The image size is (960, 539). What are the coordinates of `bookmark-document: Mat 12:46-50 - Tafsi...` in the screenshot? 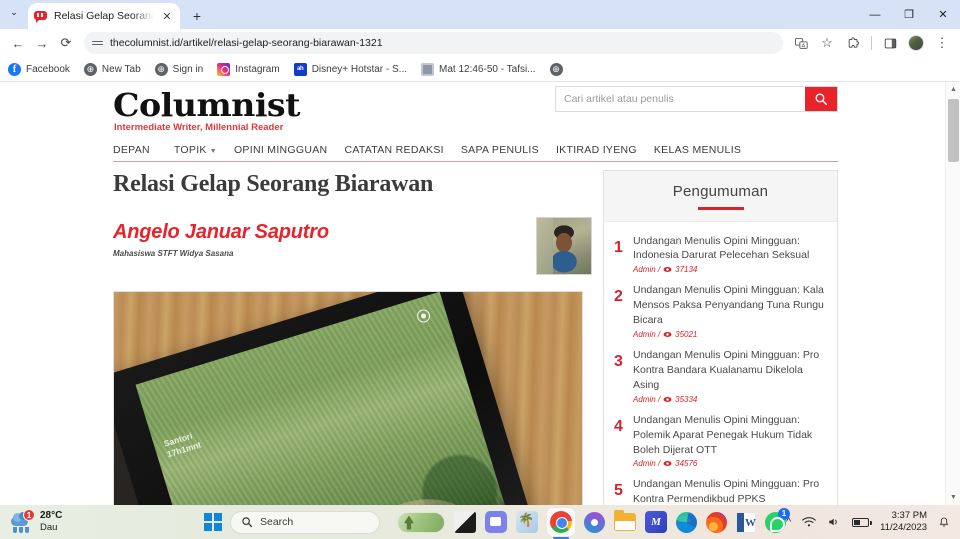 It's located at (478, 69).